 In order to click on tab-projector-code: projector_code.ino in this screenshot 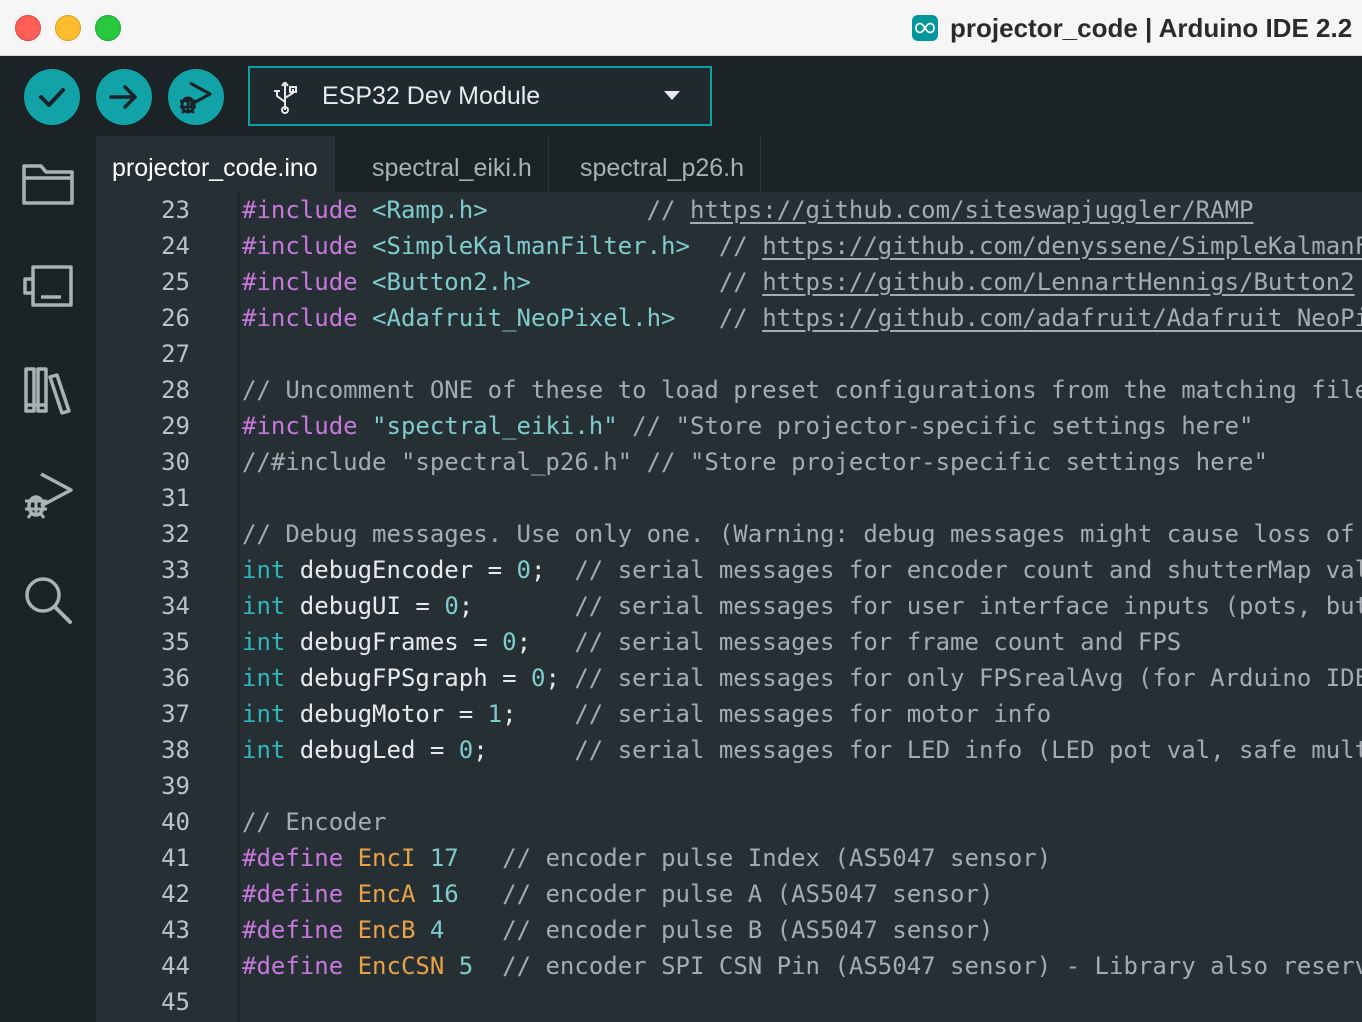, I will do `click(215, 168)`.